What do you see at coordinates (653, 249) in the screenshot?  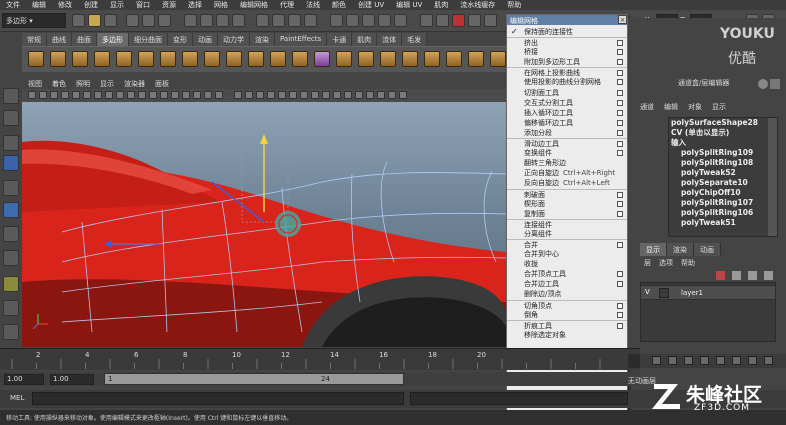 I see `layer-editor-tab: 显示` at bounding box center [653, 249].